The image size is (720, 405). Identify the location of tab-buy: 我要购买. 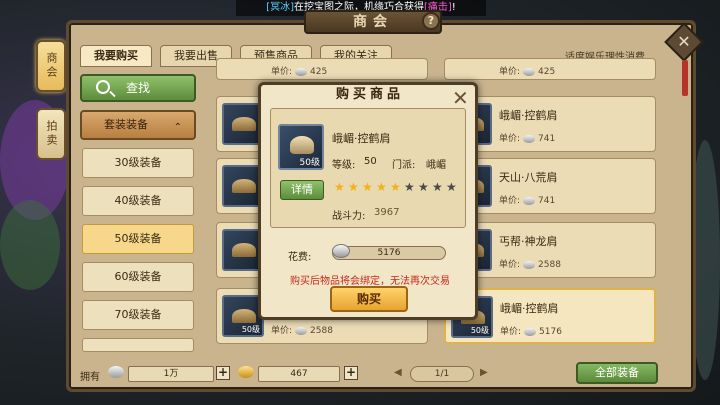
(116, 56).